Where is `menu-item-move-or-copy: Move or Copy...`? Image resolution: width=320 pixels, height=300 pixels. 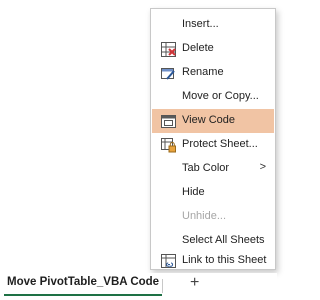
menu-item-move-or-copy: Move or Copy... is located at coordinates (213, 97).